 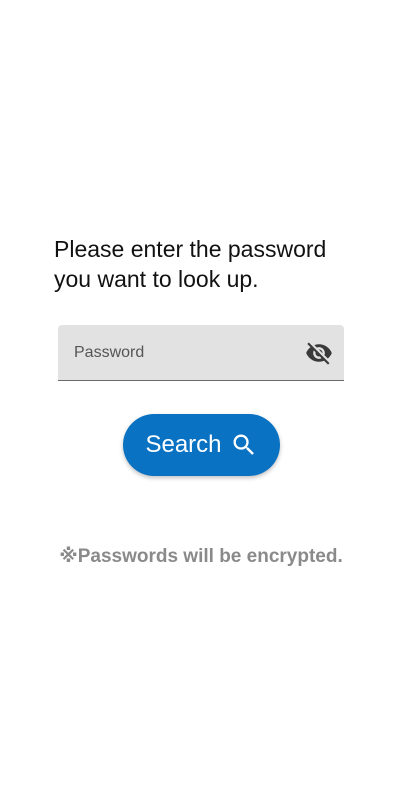 I want to click on instruction-line-2: you want to look up., so click(x=156, y=279).